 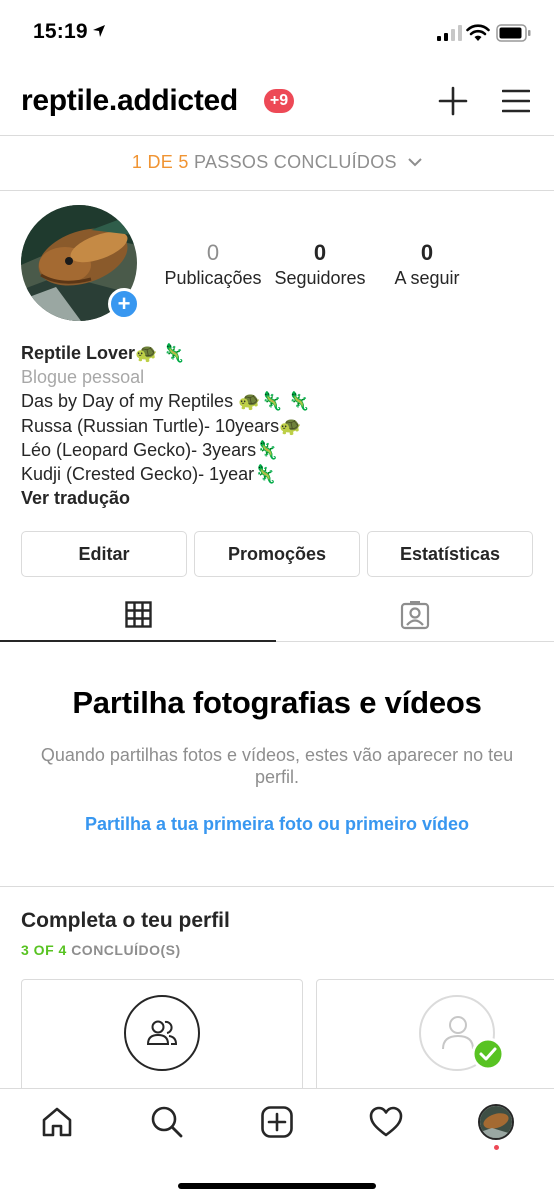 What do you see at coordinates (478, 32) in the screenshot?
I see `wifi-icon` at bounding box center [478, 32].